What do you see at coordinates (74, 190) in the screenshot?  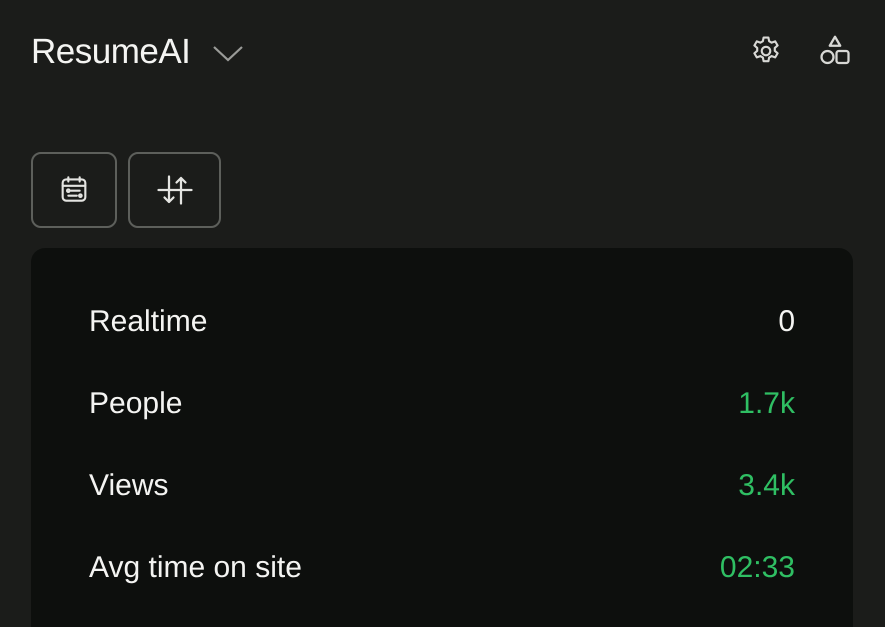 I see `calendar-button` at bounding box center [74, 190].